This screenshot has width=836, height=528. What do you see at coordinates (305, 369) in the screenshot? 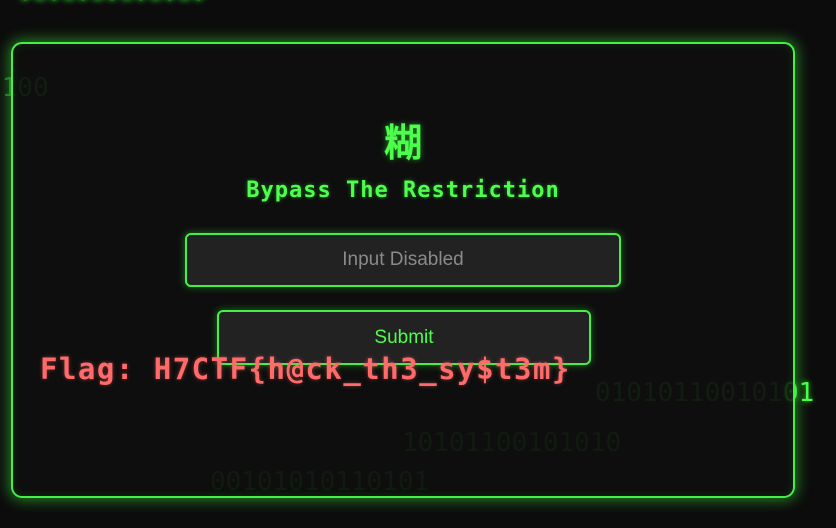
I see `flag-text: Flag: H7CTF{h@ck_th3_sy$t3m}` at bounding box center [305, 369].